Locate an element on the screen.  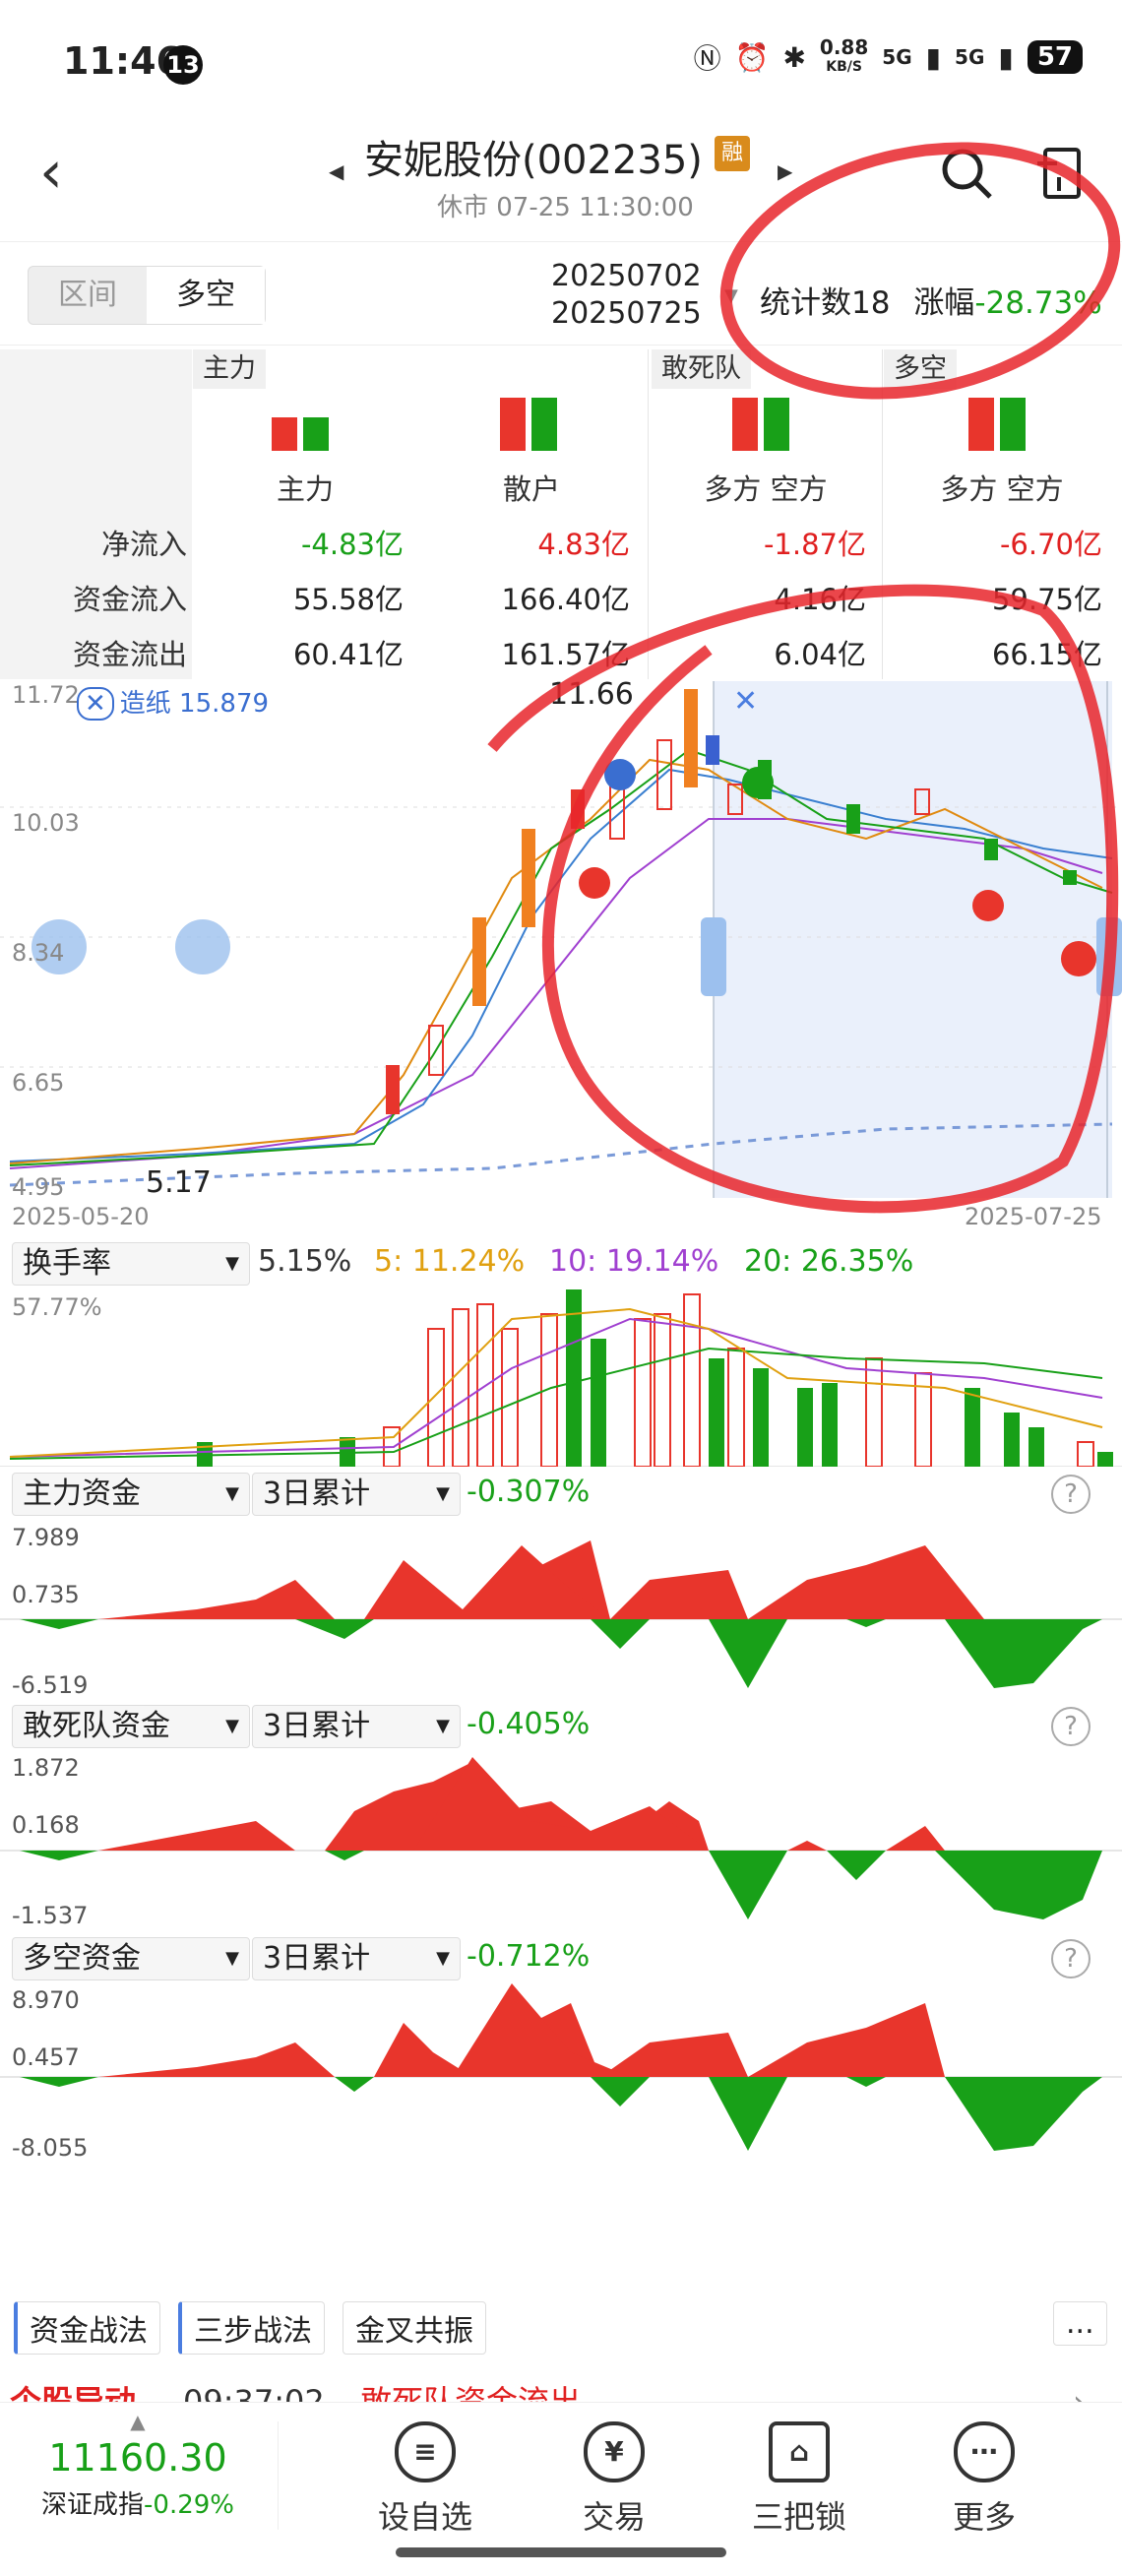
index-name: 深证成指 is located at coordinates (93, 2505).